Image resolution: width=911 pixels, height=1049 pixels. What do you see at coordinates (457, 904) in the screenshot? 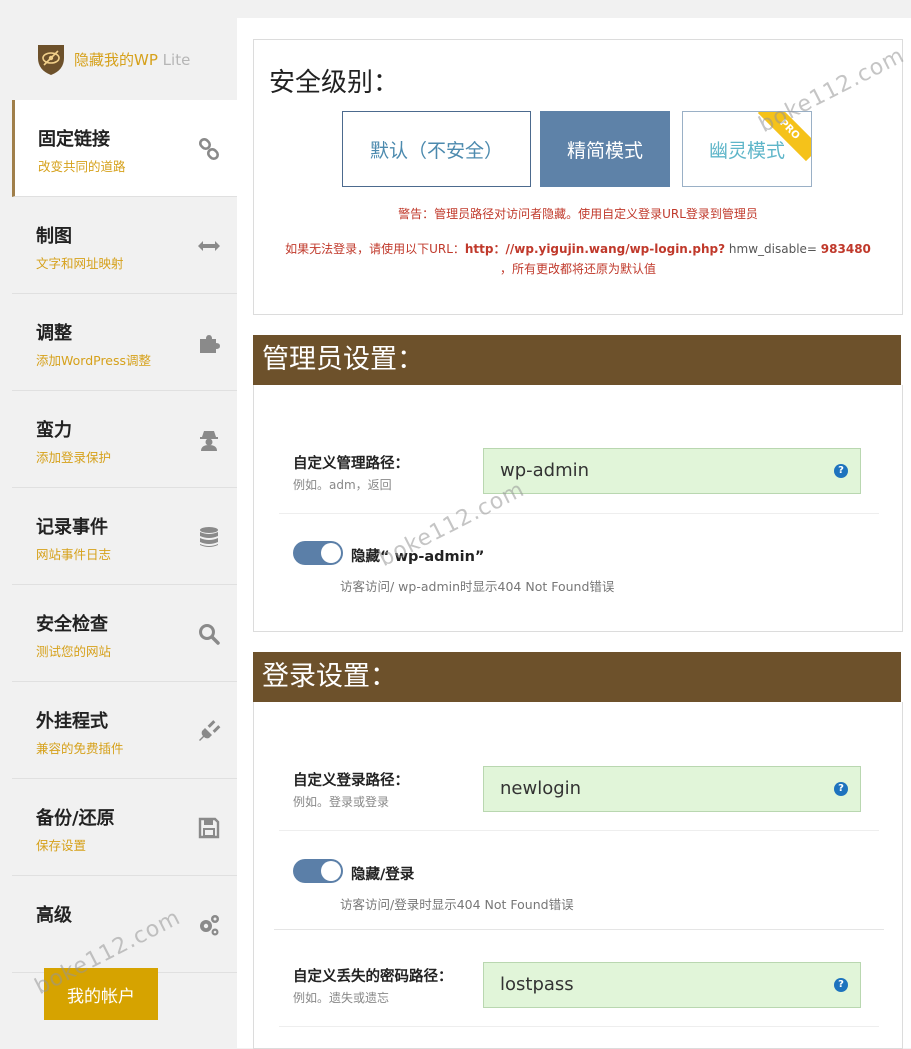
I see `hide-login-hint: 访客访问/登录时显示404 Not Found错误` at bounding box center [457, 904].